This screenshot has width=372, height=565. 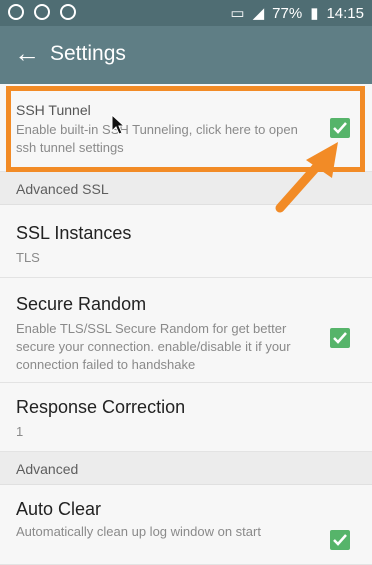 What do you see at coordinates (258, 13) in the screenshot?
I see `signal-icon: ◢` at bounding box center [258, 13].